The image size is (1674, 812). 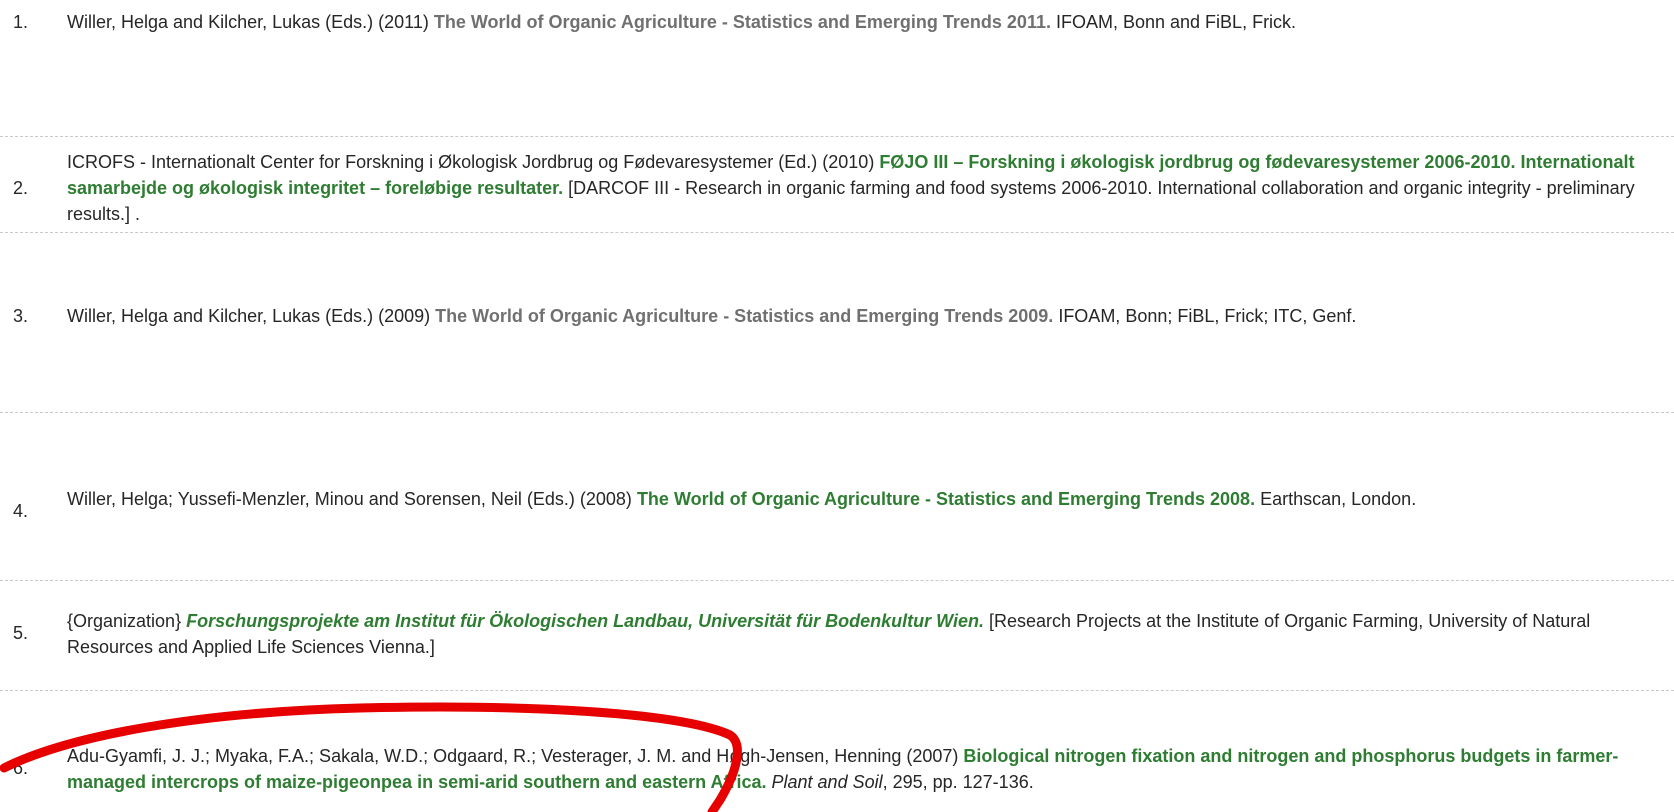 I want to click on citation-pages: , 295, pp. 127-136., so click(x=958, y=782).